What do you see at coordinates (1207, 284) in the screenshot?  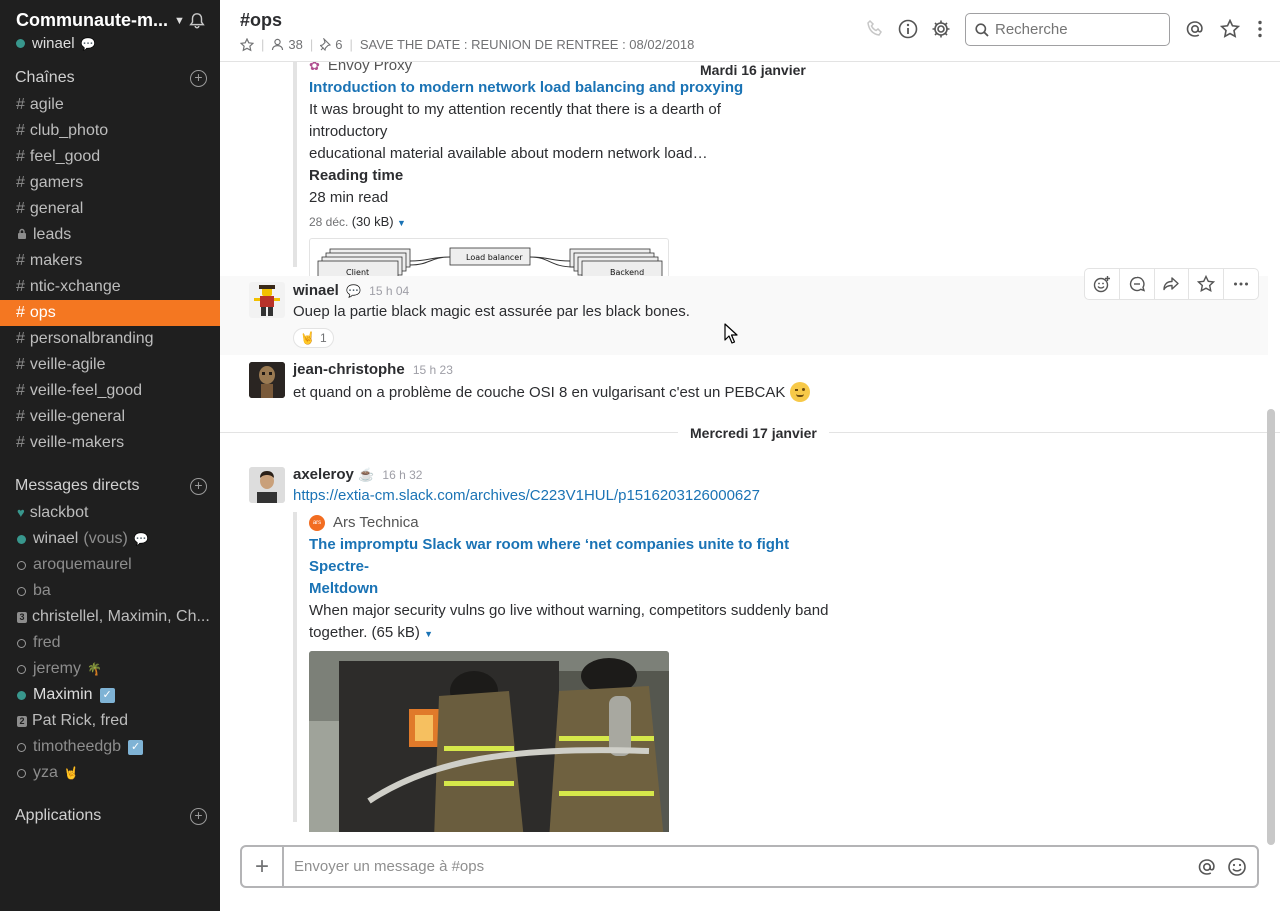 I see `star-message-button` at bounding box center [1207, 284].